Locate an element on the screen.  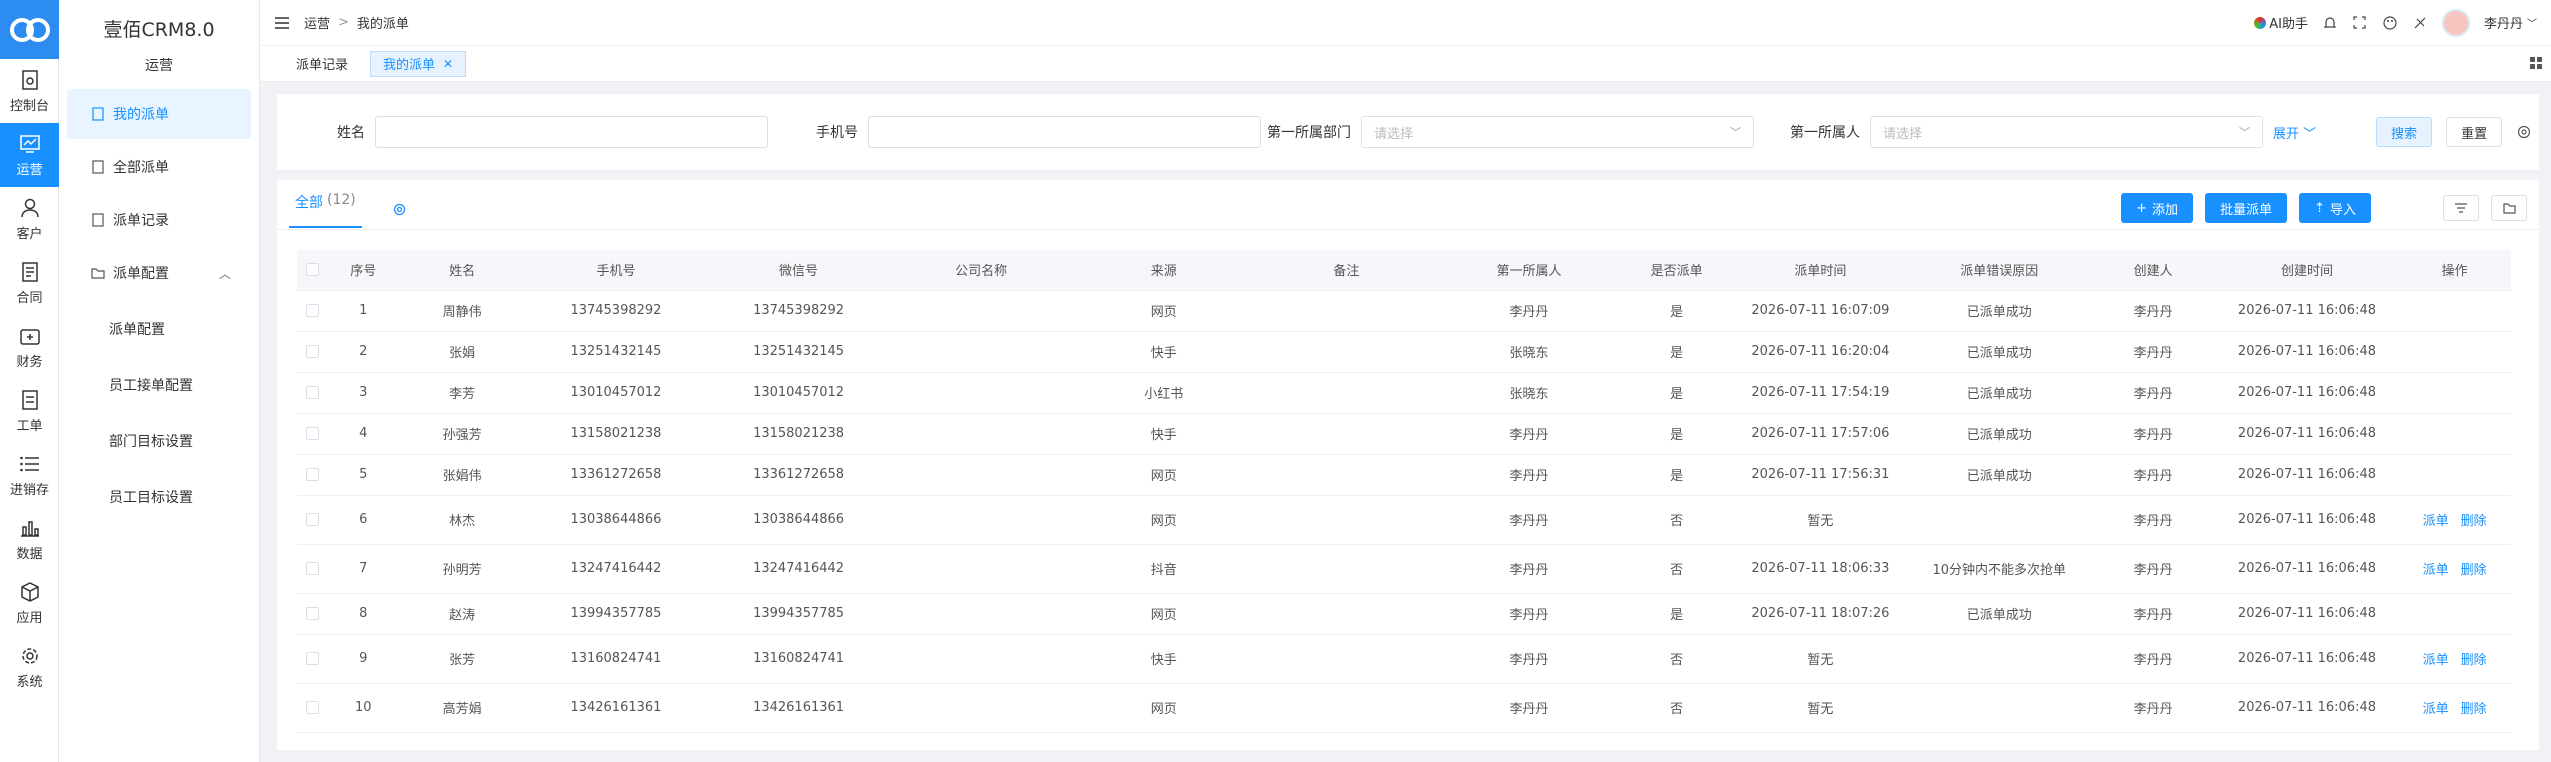
theme-icon is located at coordinates (2420, 23).